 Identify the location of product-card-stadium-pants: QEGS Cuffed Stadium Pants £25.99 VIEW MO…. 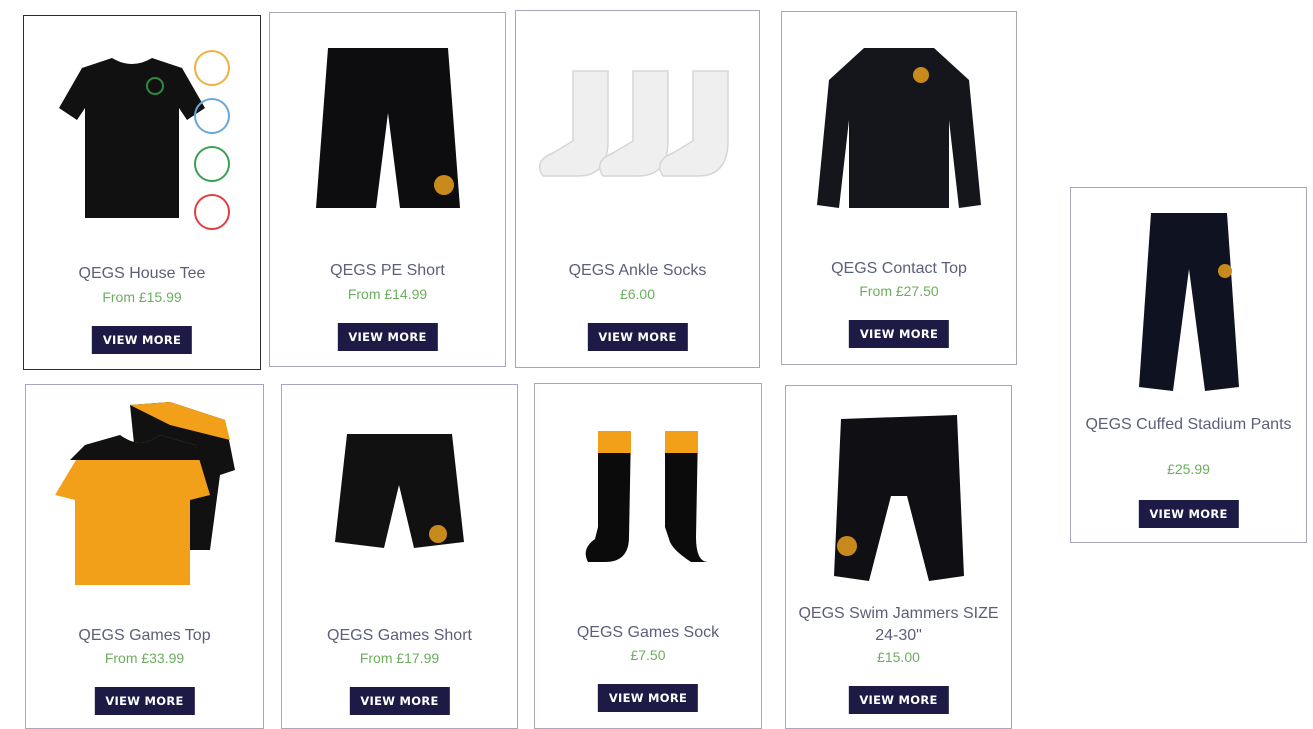
(1188, 365).